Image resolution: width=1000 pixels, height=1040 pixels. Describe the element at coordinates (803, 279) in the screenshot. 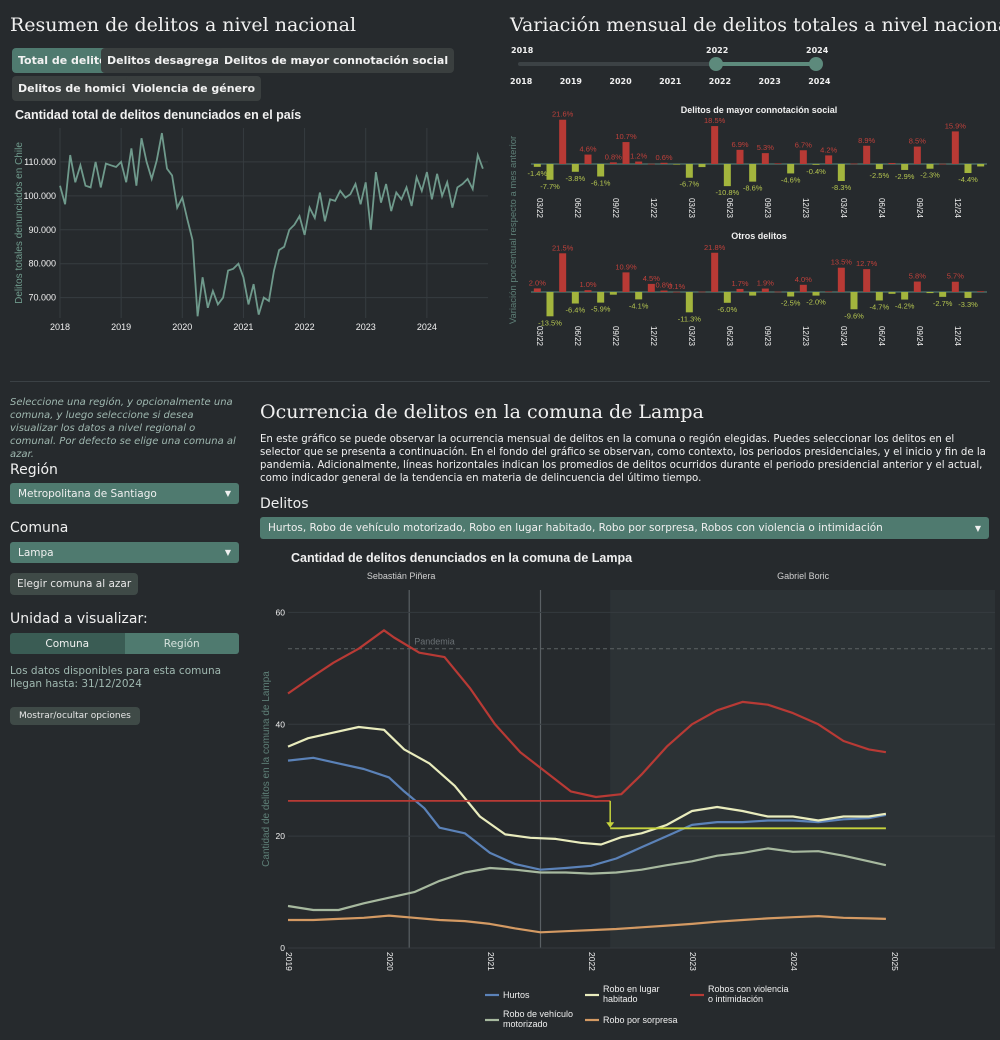

I see `data-label: 4.0%` at that location.